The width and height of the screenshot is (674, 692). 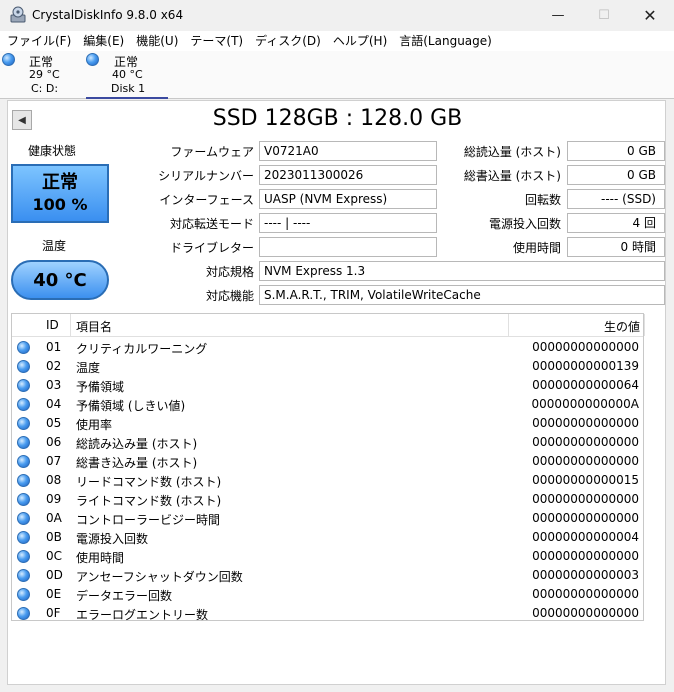 What do you see at coordinates (45, 88) in the screenshot?
I see `disk-tab-label: C: D:` at bounding box center [45, 88].